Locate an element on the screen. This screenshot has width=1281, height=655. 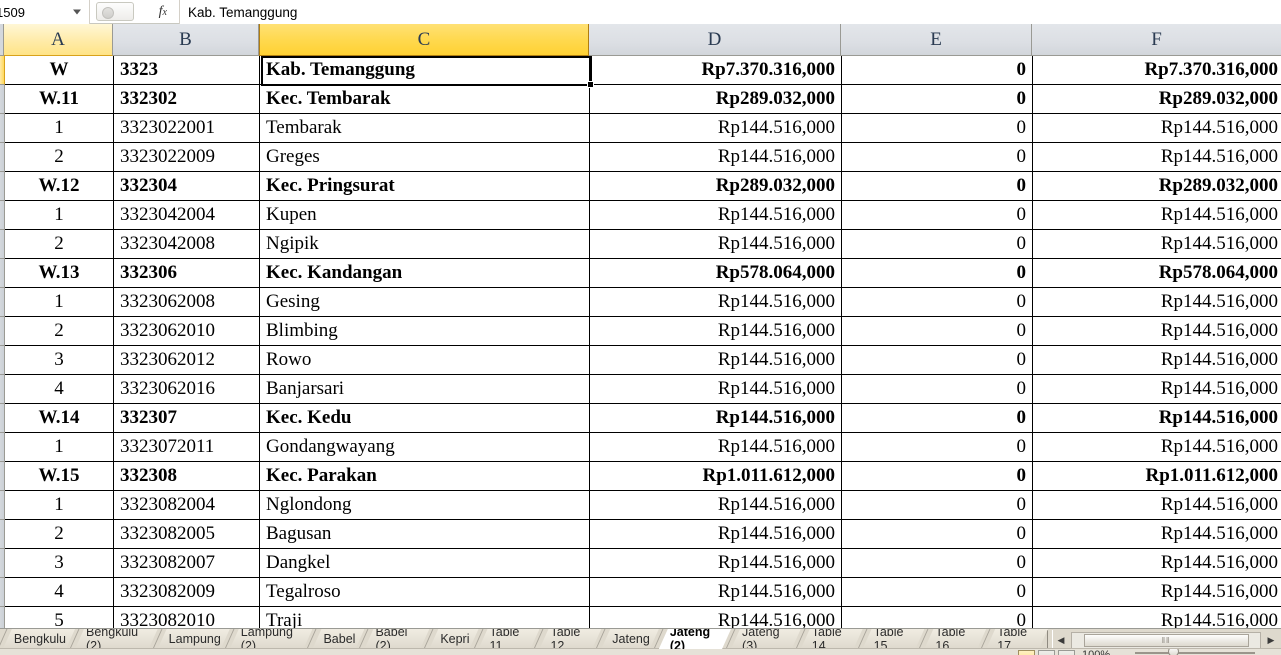
cell-e18: 0 is located at coordinates (937, 563).